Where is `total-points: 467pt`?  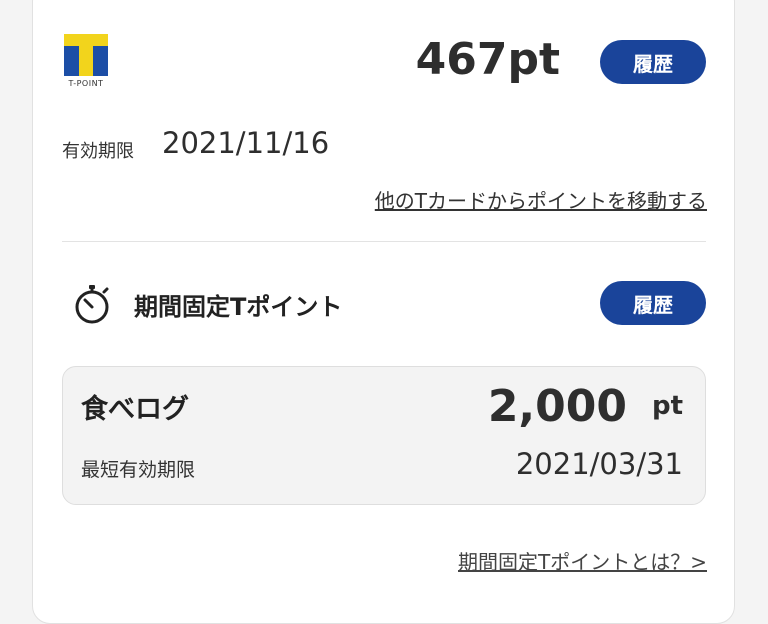
total-points: 467pt is located at coordinates (487, 59).